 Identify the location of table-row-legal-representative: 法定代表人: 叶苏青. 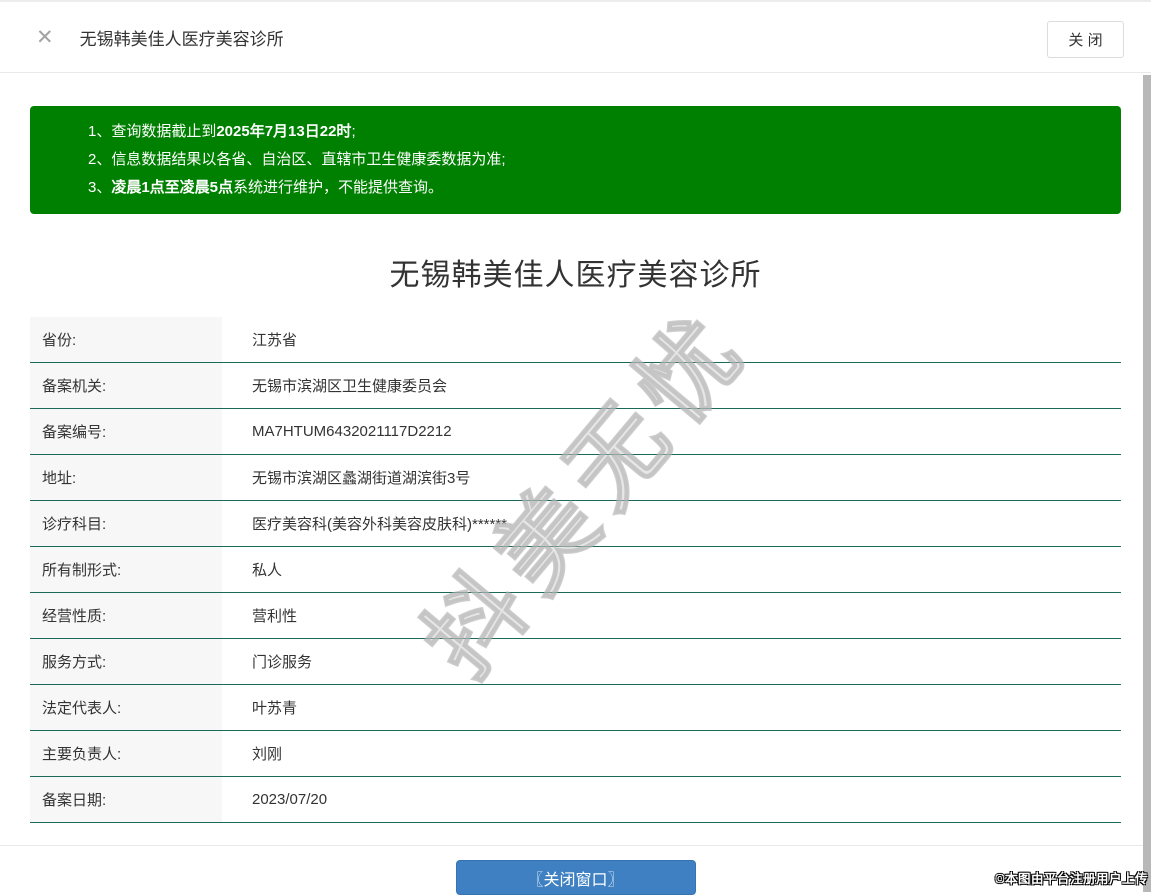
(575, 708).